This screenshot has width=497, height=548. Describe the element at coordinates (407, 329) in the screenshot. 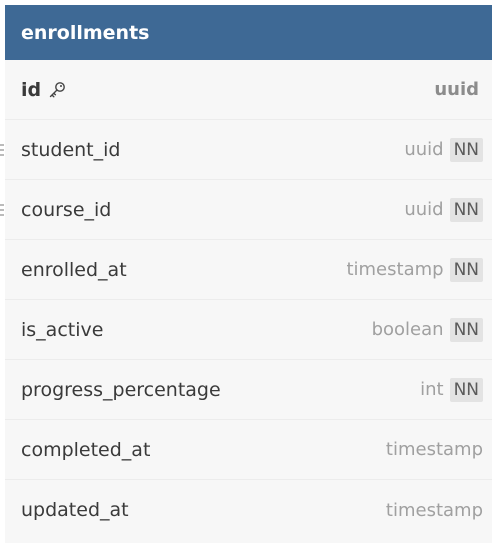

I see `column-type: boolean` at that location.